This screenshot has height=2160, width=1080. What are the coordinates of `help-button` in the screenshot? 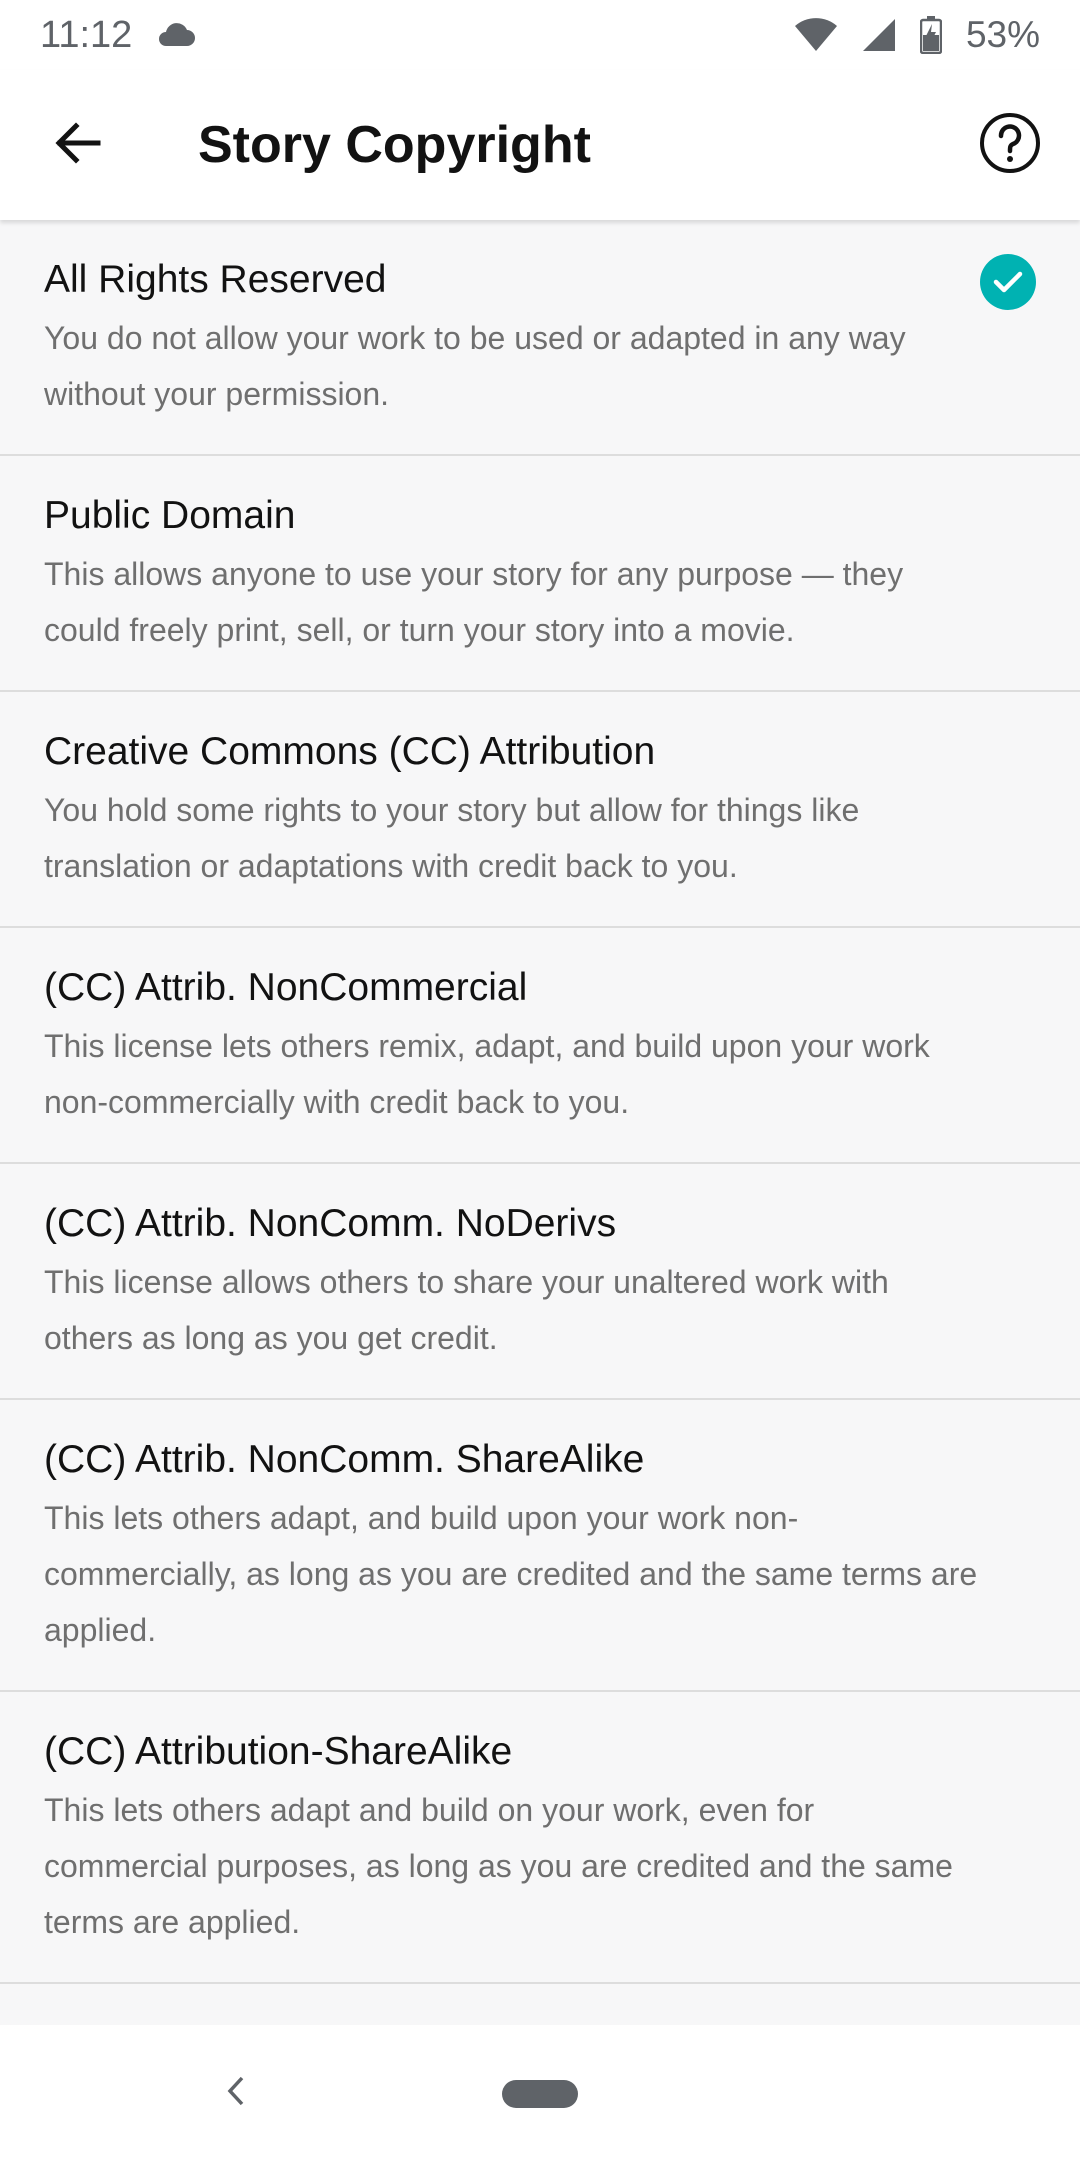 It's located at (1010, 145).